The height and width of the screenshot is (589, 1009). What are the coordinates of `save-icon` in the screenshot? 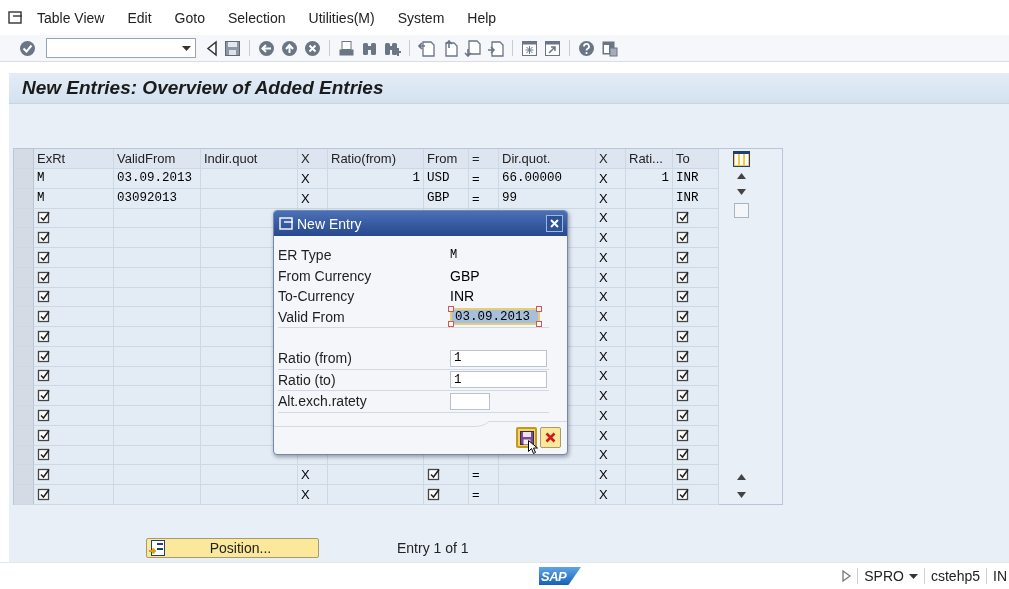 It's located at (232, 48).